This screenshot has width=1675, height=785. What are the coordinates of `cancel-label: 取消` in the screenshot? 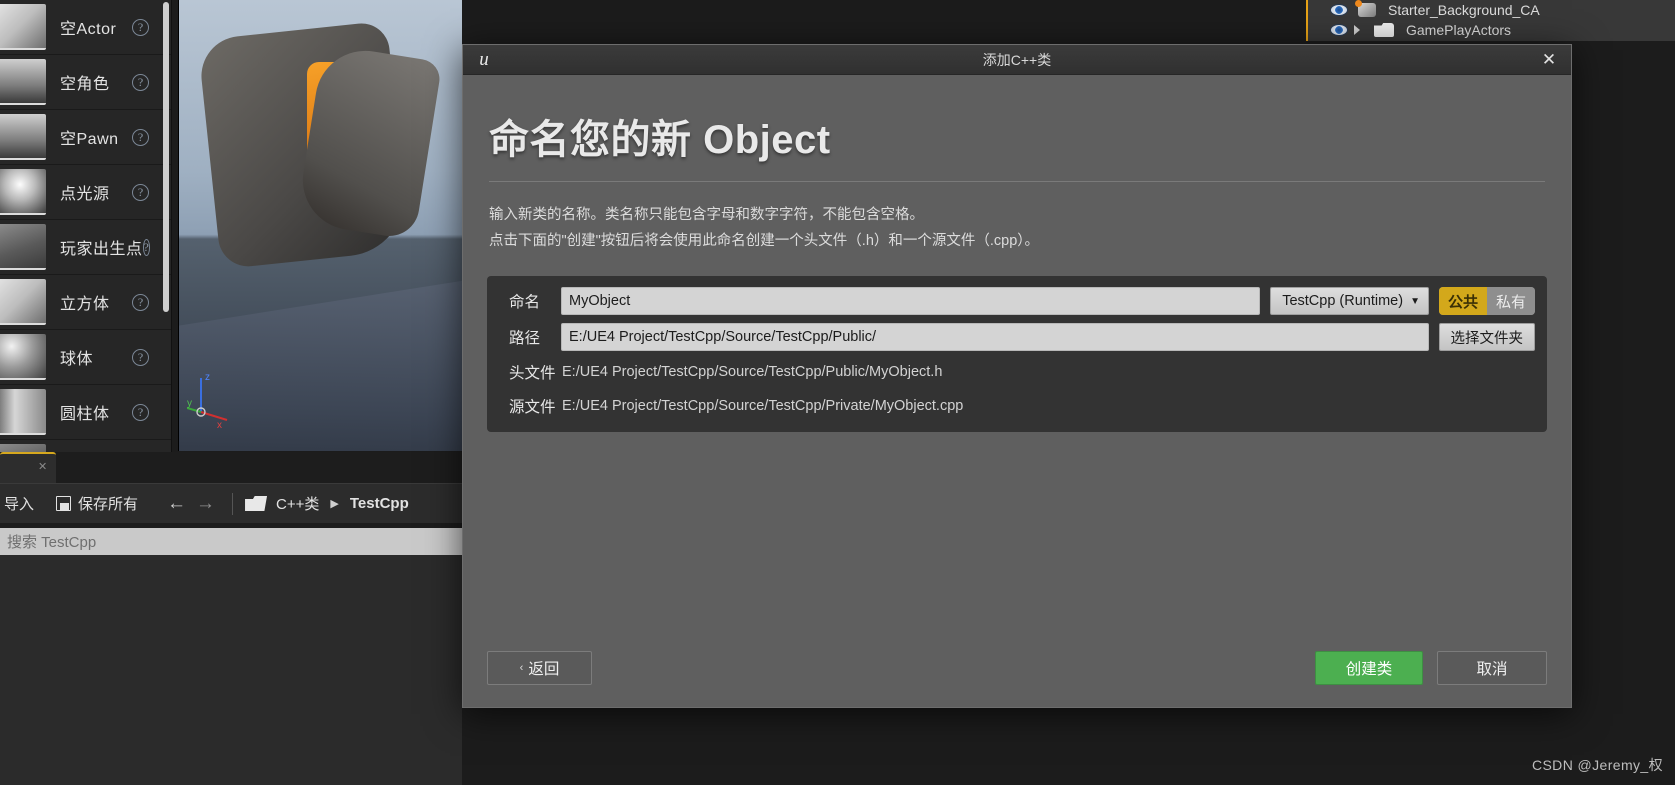 It's located at (1492, 669).